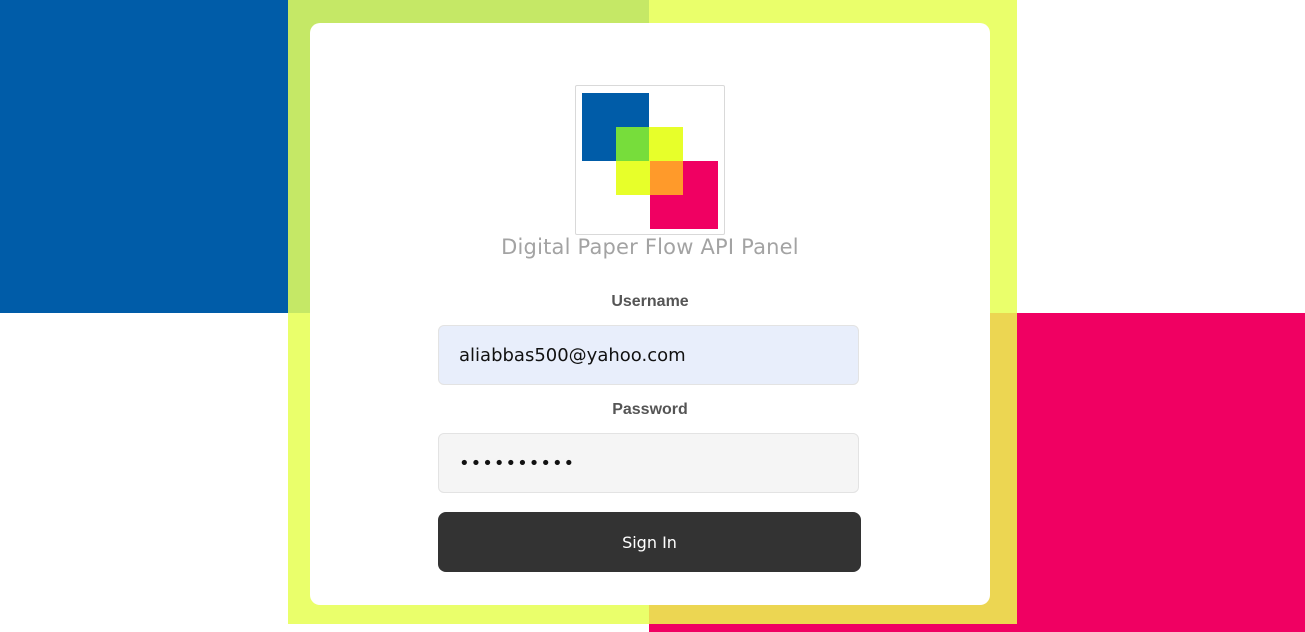 The width and height of the screenshot is (1305, 632). Describe the element at coordinates (650, 409) in the screenshot. I see `password-label: Password` at that location.